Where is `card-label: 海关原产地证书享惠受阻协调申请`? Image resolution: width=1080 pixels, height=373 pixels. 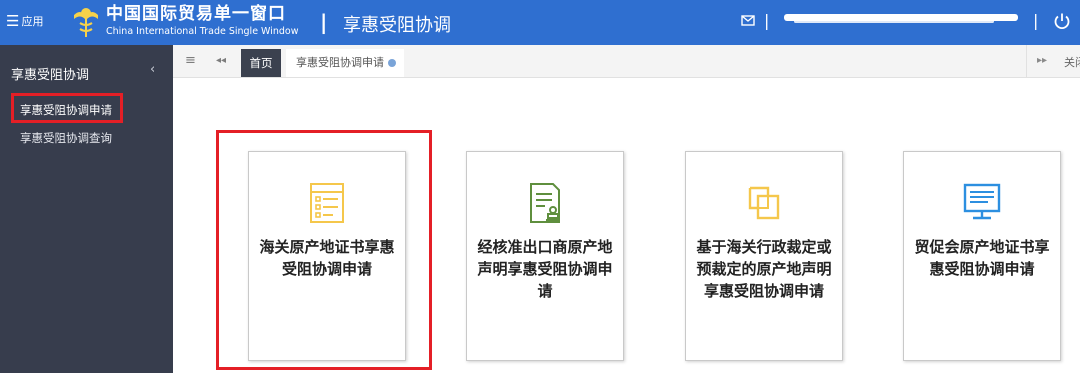
card-label: 海关原产地证书享惠受阻协调申请 is located at coordinates (327, 258).